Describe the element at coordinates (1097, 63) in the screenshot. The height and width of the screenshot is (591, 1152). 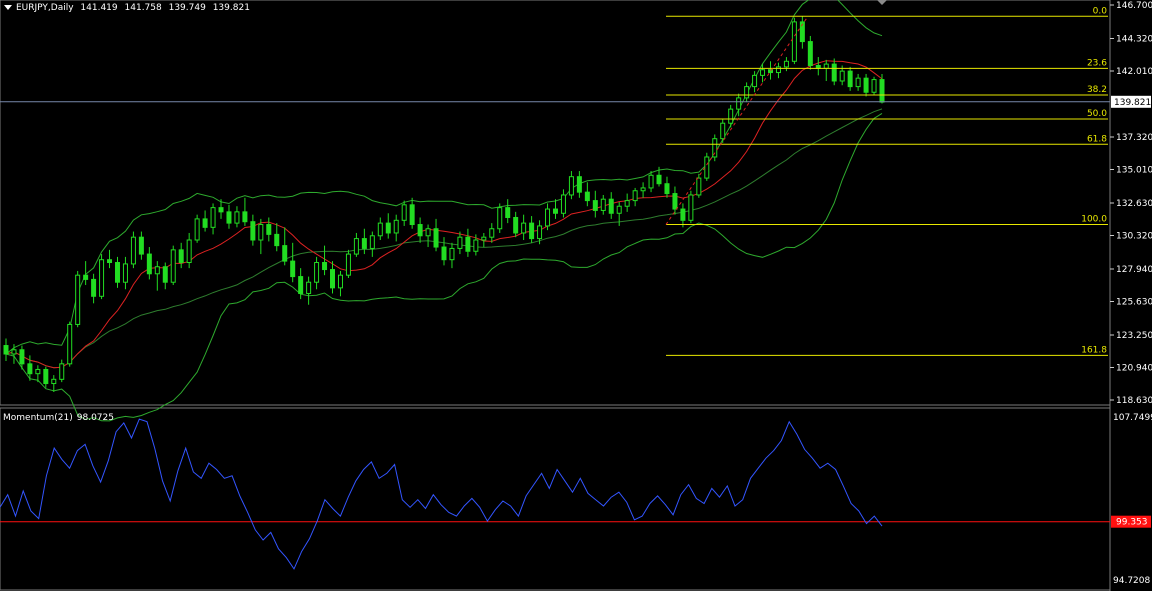
I see `fib-level-label: 23.6` at that location.